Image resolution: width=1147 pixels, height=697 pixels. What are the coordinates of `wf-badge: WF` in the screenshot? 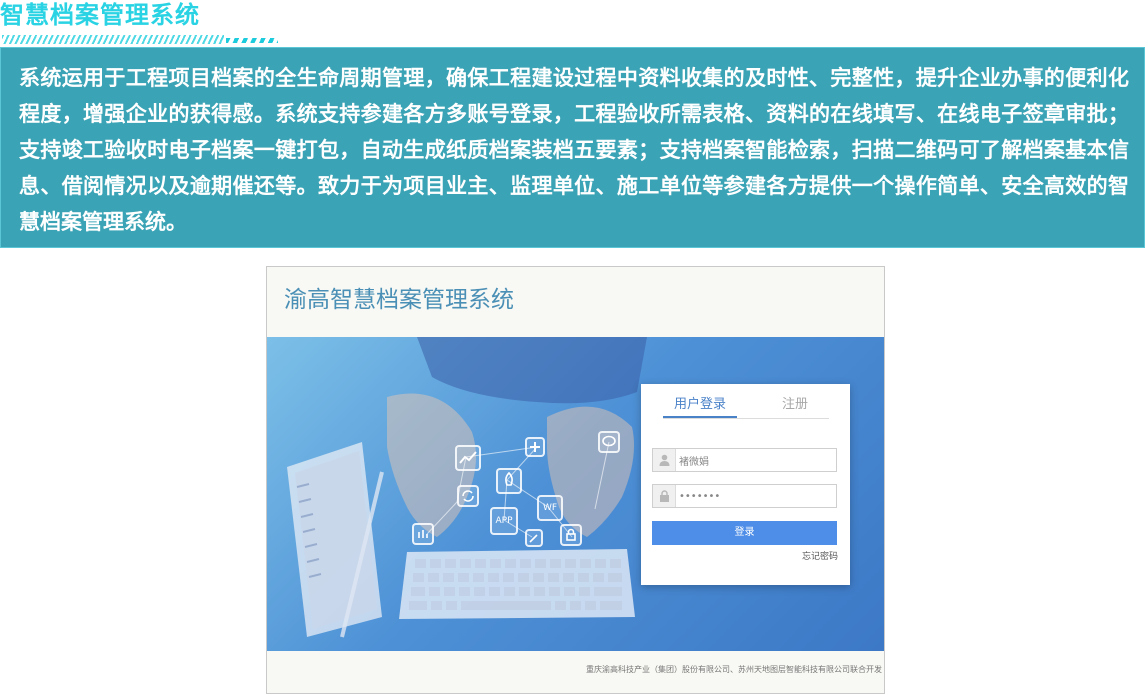 It's located at (550, 508).